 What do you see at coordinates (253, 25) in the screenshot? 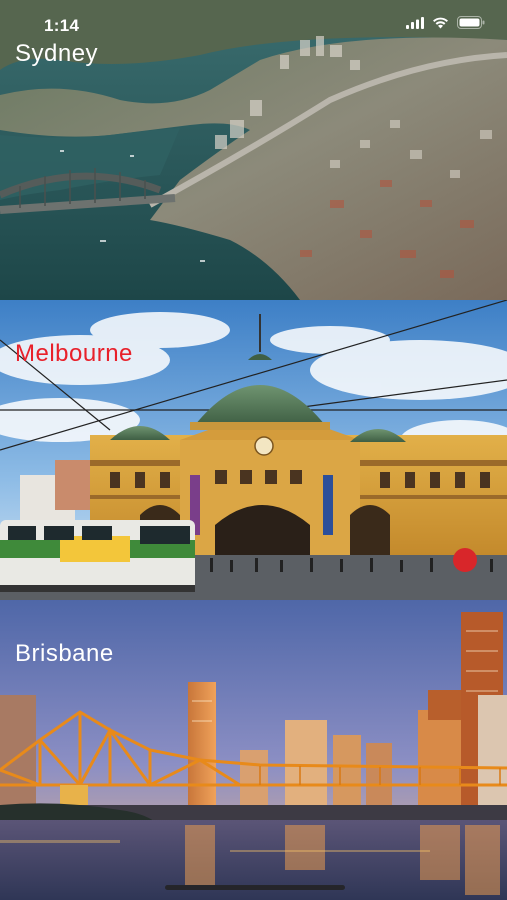
I see `status-bar: 1:14` at bounding box center [253, 25].